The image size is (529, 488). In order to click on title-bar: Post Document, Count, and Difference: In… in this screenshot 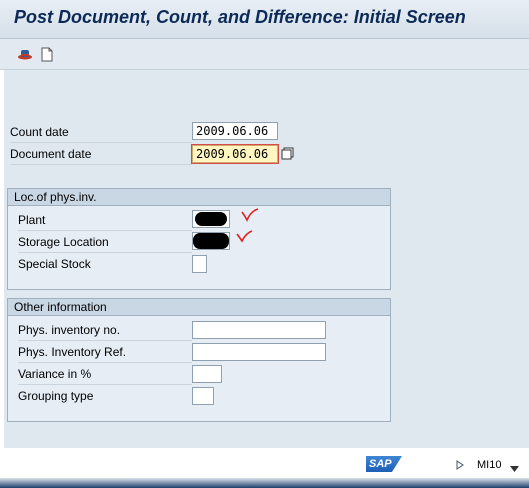, I will do `click(264, 19)`.